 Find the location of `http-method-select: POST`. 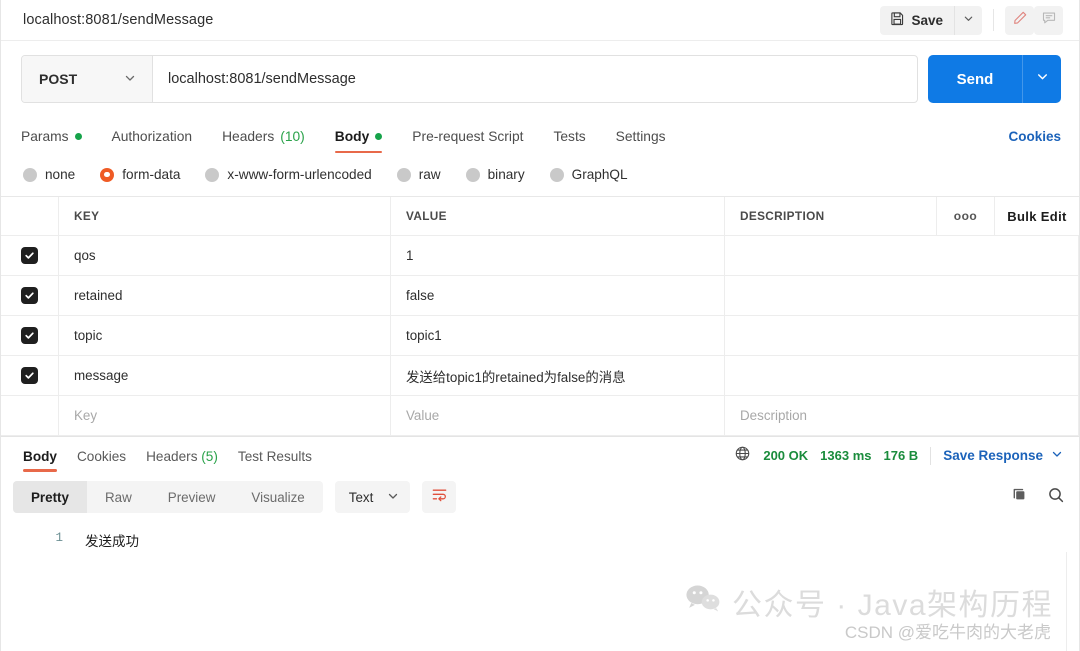

http-method-select: POST is located at coordinates (87, 79).